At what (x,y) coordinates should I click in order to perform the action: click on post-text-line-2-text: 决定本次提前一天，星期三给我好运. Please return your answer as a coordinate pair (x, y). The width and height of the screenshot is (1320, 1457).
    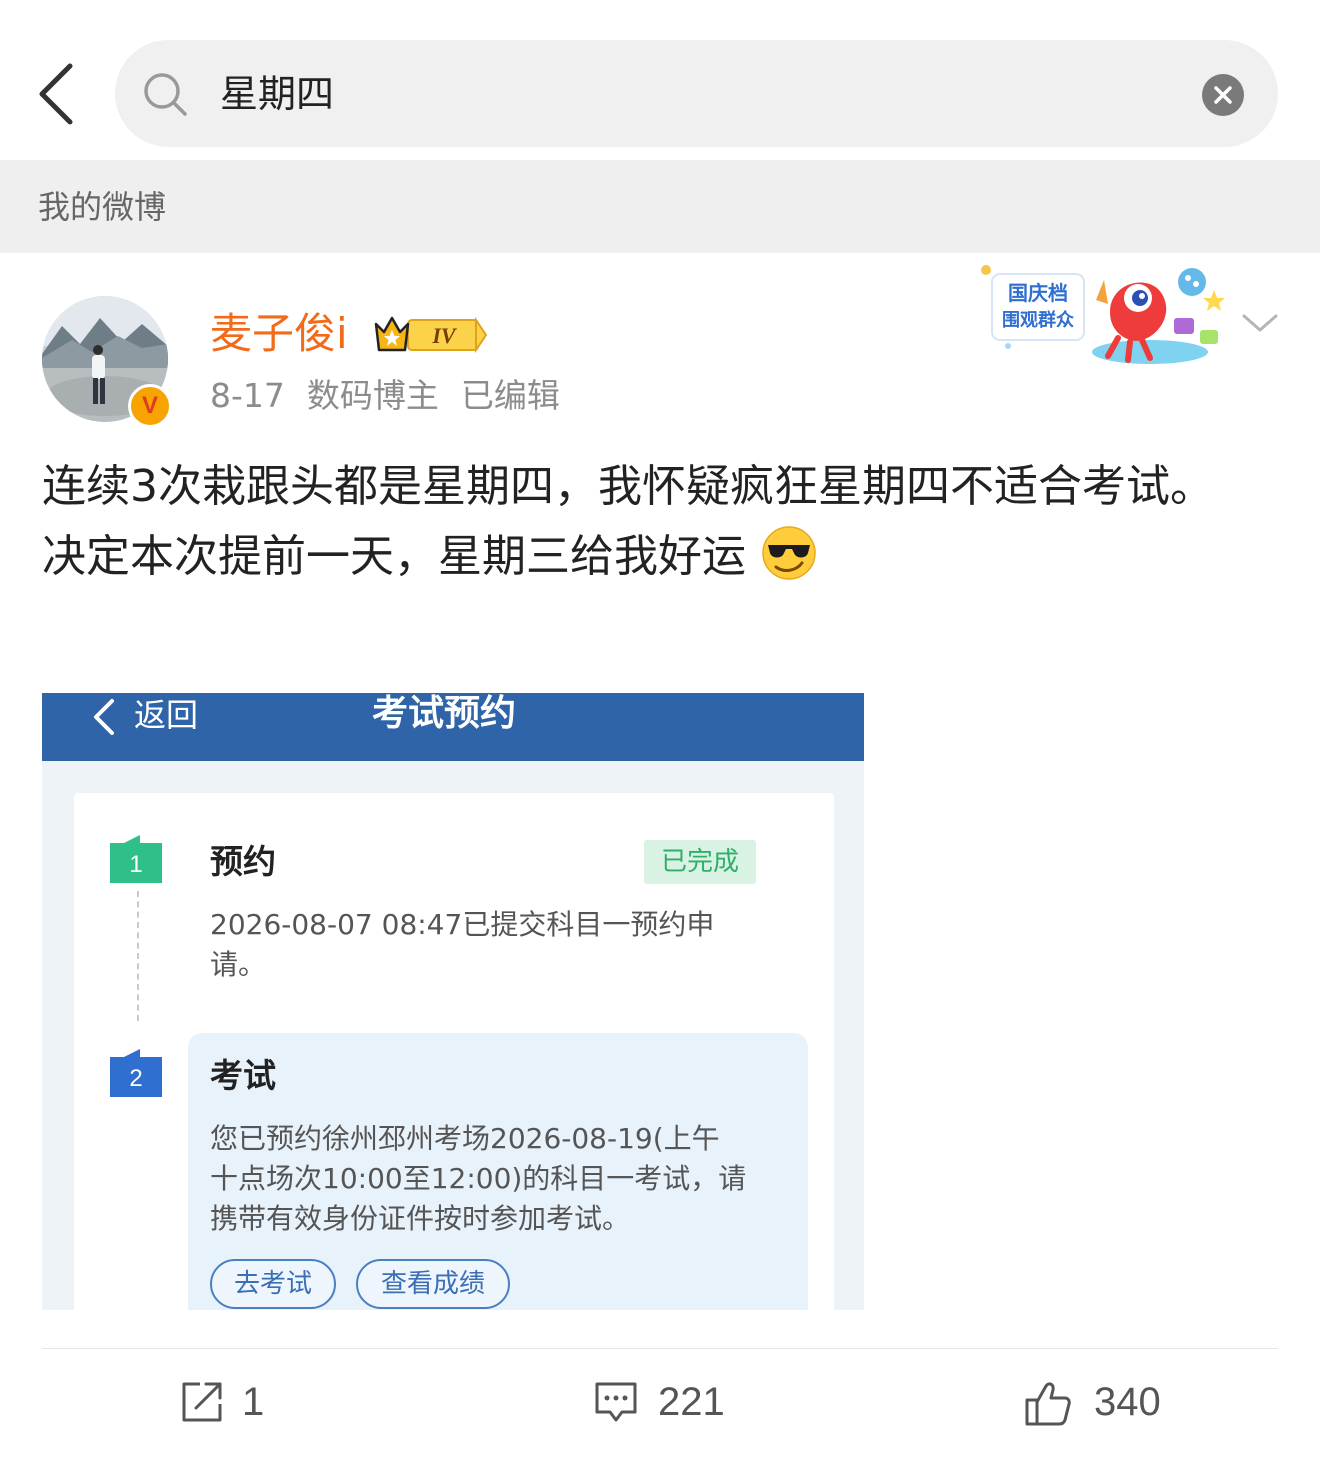
    Looking at the image, I should click on (394, 556).